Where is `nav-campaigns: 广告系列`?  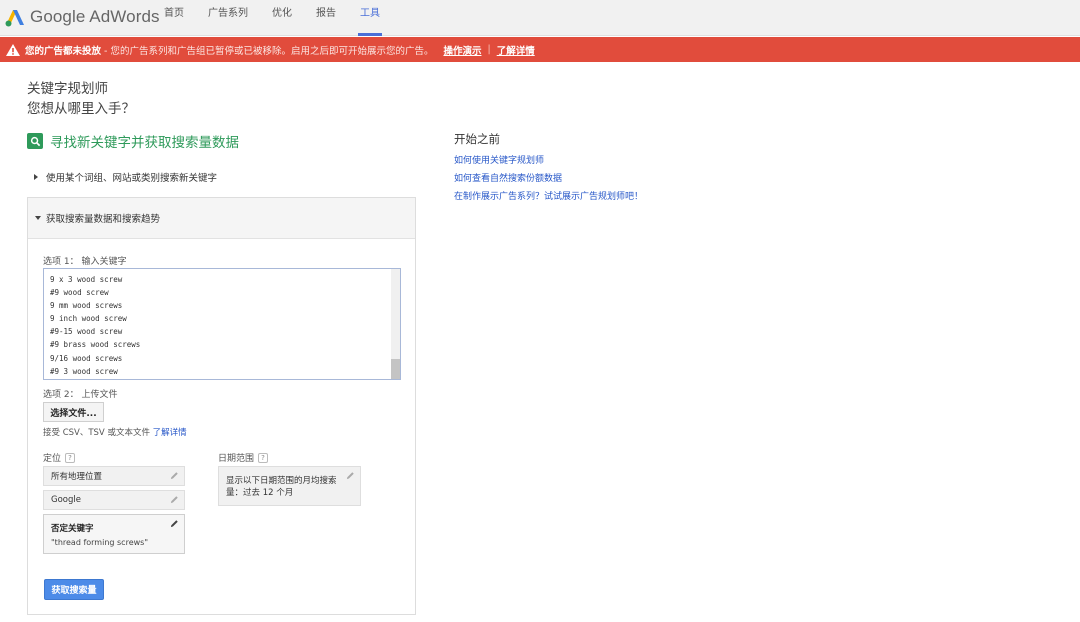
nav-campaigns: 广告系列 is located at coordinates (228, 18).